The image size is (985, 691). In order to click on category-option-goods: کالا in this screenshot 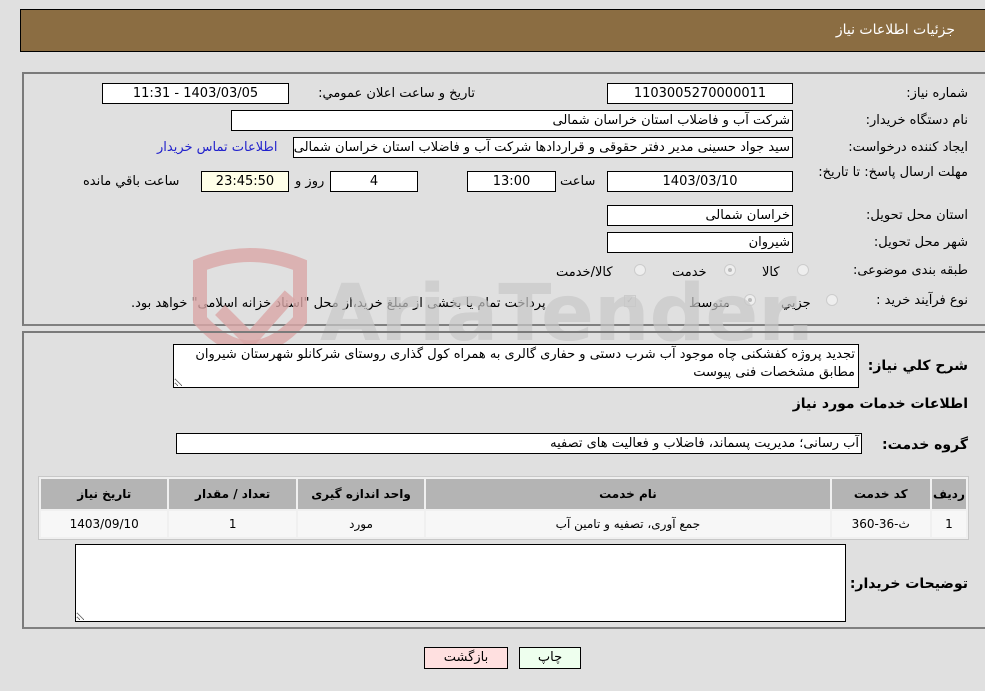, I will do `click(771, 272)`.